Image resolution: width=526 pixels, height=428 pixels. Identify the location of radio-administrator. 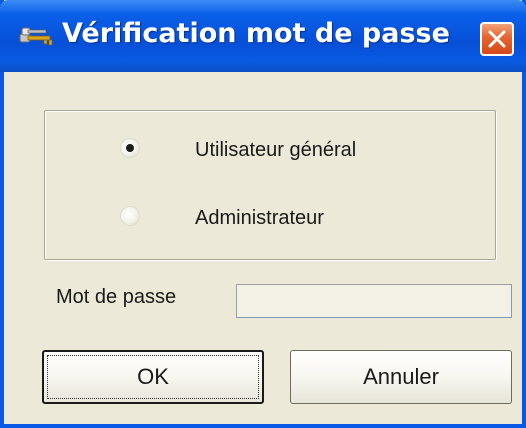
(130, 216).